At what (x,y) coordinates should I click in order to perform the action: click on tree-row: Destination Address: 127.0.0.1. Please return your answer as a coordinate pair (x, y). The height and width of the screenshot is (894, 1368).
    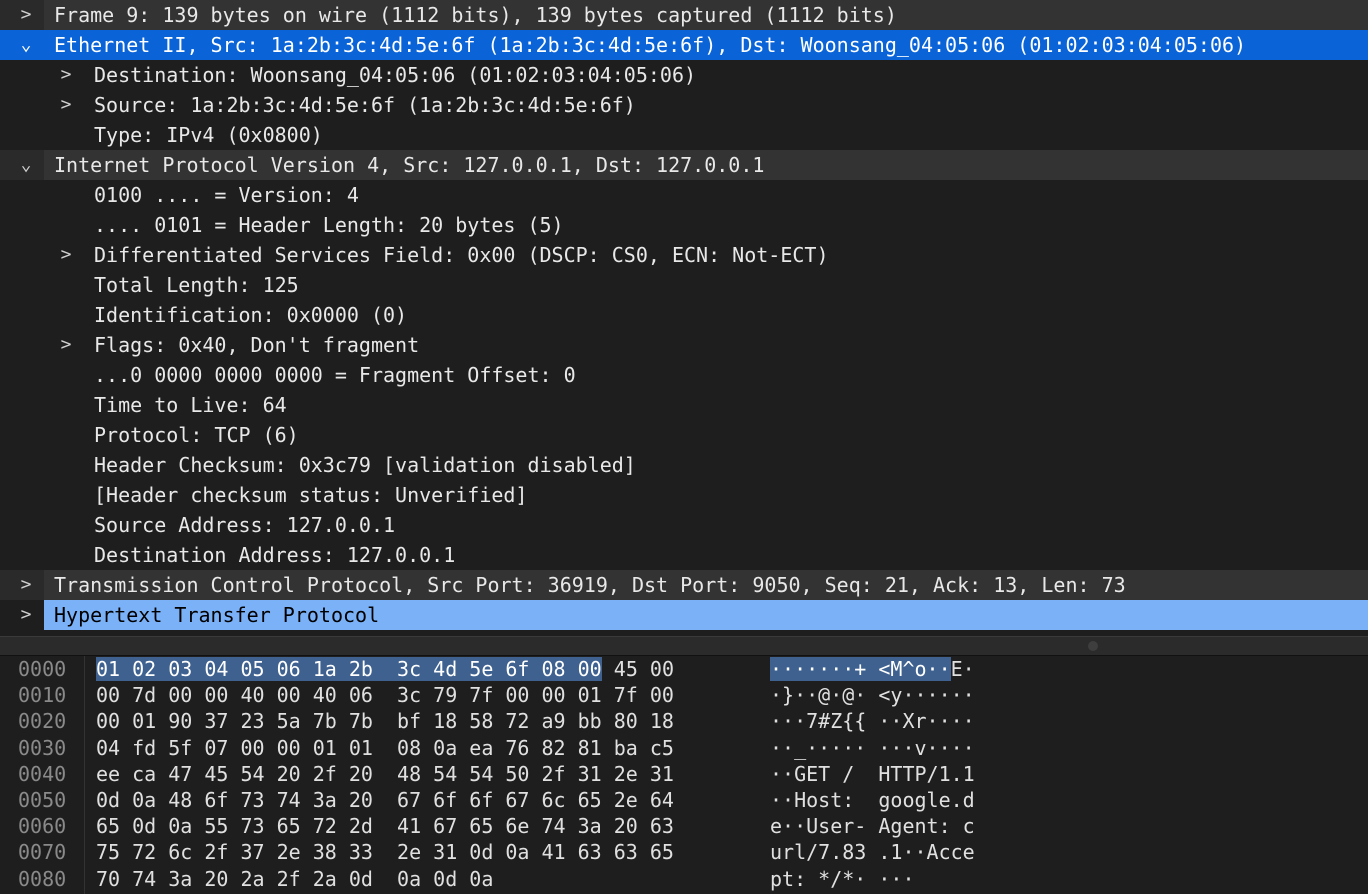
    Looking at the image, I should click on (684, 555).